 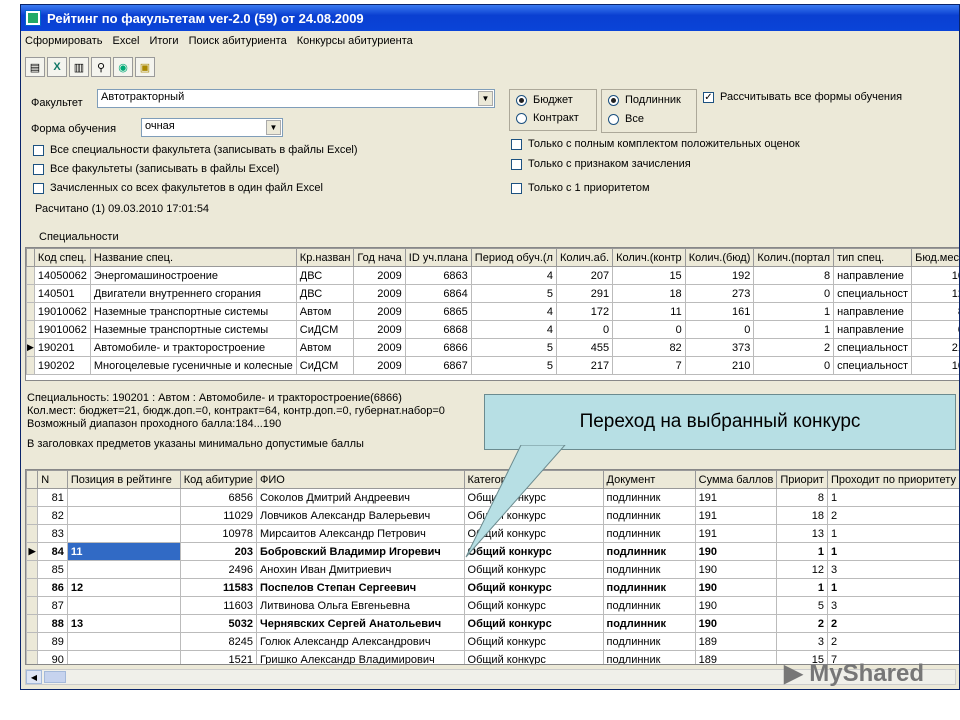 I want to click on spec-cell: ДВС, so click(x=325, y=293).